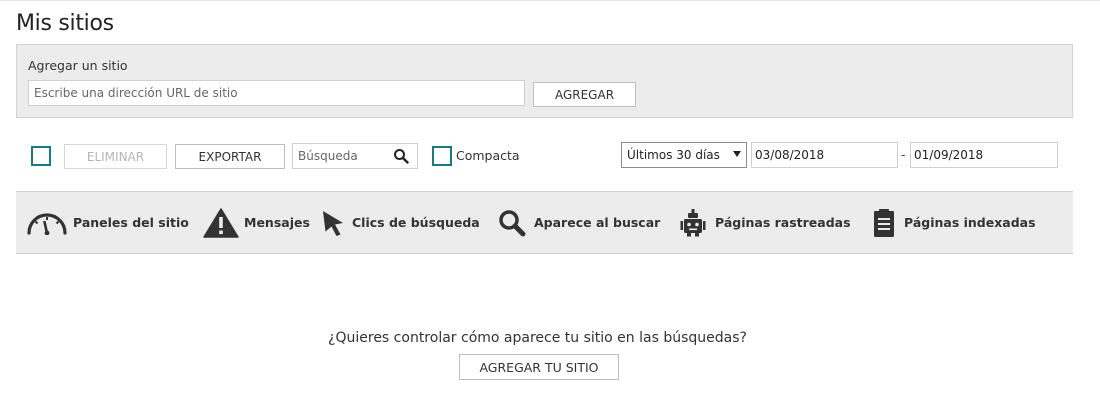 The height and width of the screenshot is (396, 1100). What do you see at coordinates (673, 155) in the screenshot?
I see `date-range-value: Últimos 30 días` at bounding box center [673, 155].